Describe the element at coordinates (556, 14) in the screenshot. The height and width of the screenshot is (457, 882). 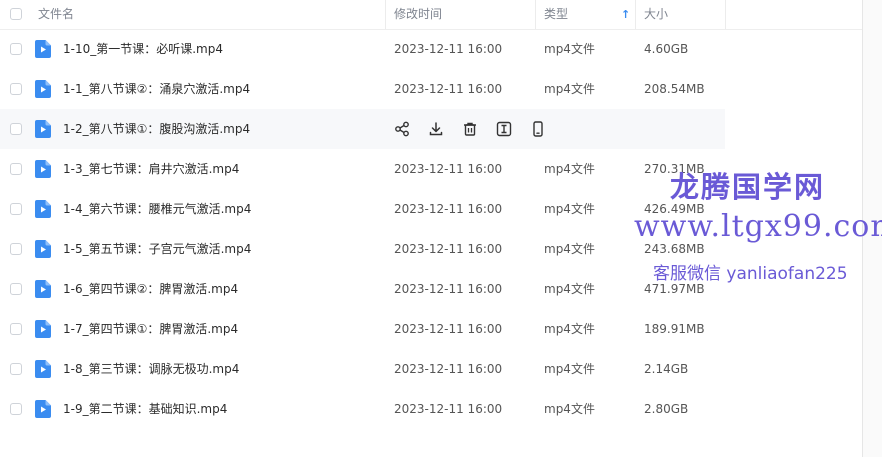
I see `column-header-type: 类型` at that location.